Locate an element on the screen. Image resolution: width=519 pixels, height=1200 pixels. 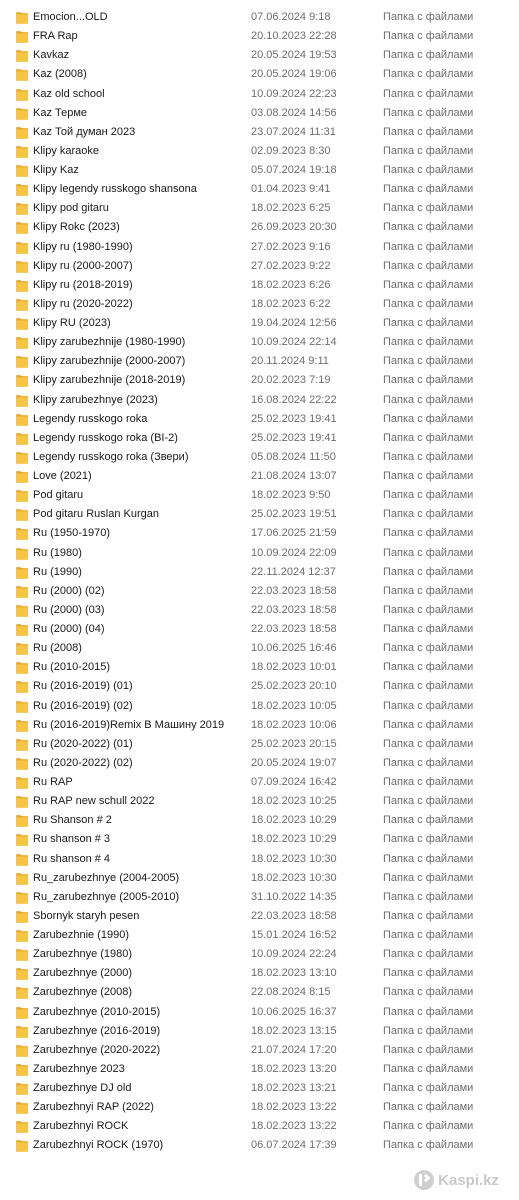
modified-date: 18.02.2023 6:26 is located at coordinates (291, 284).